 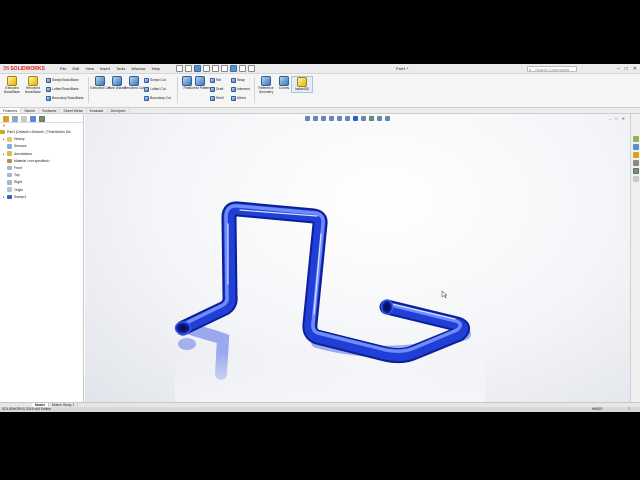 I want to click on tree-item-material: Material <not specified>, so click(x=41, y=161).